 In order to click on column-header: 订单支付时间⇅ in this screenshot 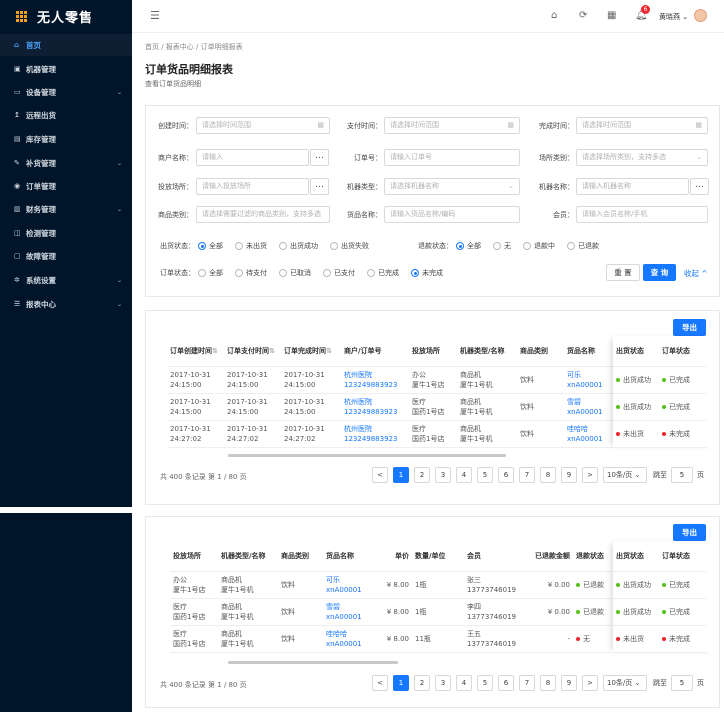, I will do `click(252, 351)`.